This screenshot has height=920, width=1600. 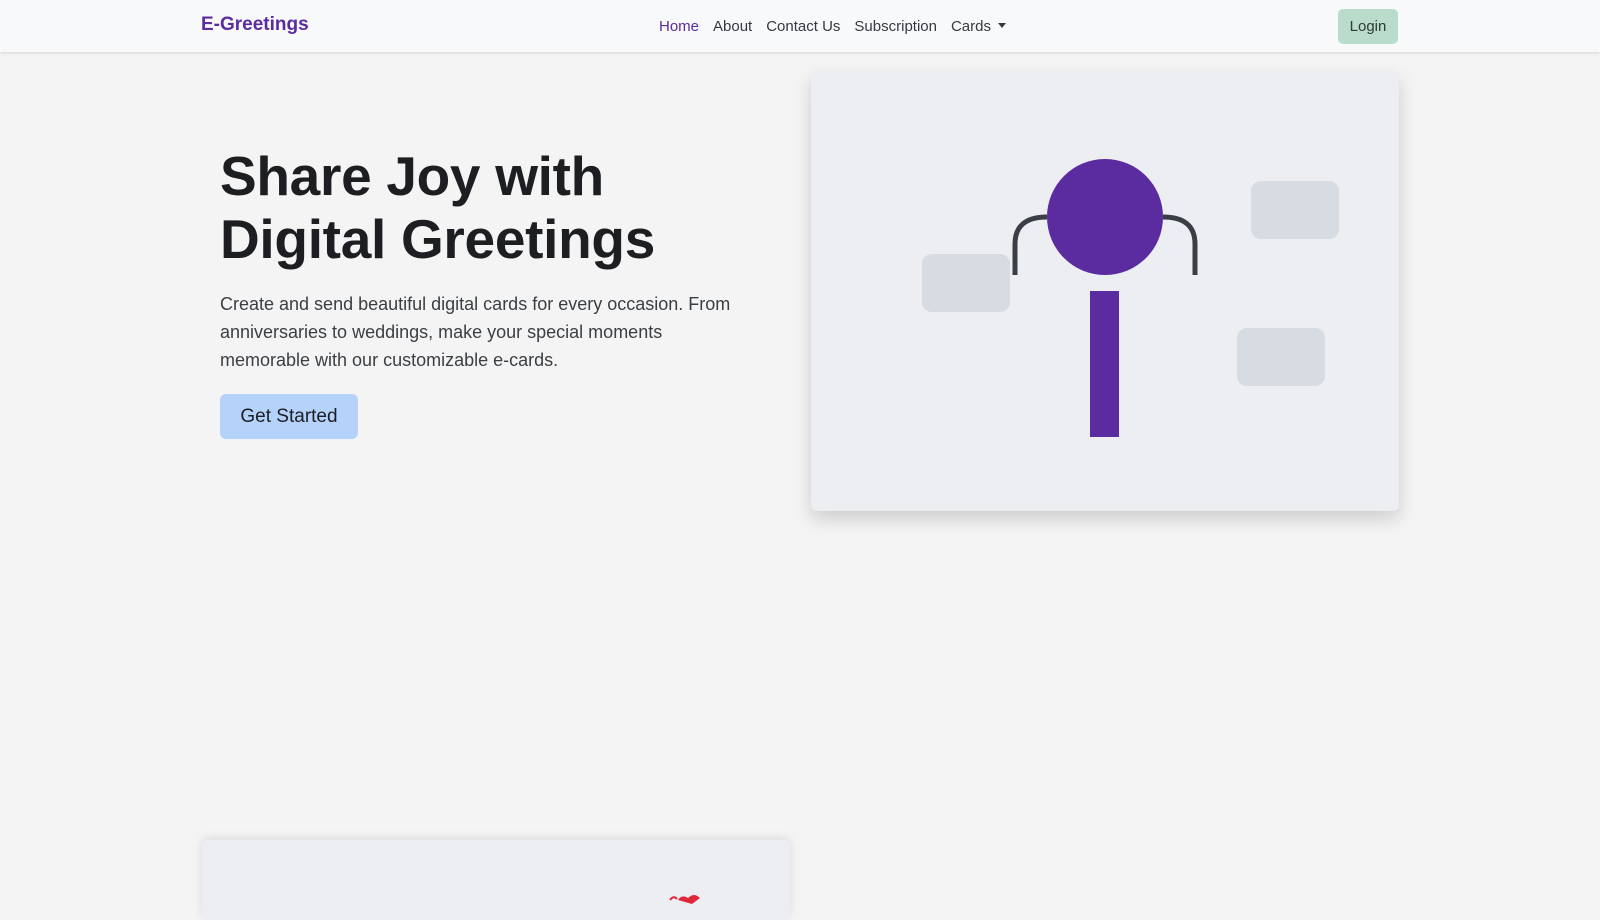 I want to click on hero-title: Share Joy with Digital Greetings, so click(x=437, y=207).